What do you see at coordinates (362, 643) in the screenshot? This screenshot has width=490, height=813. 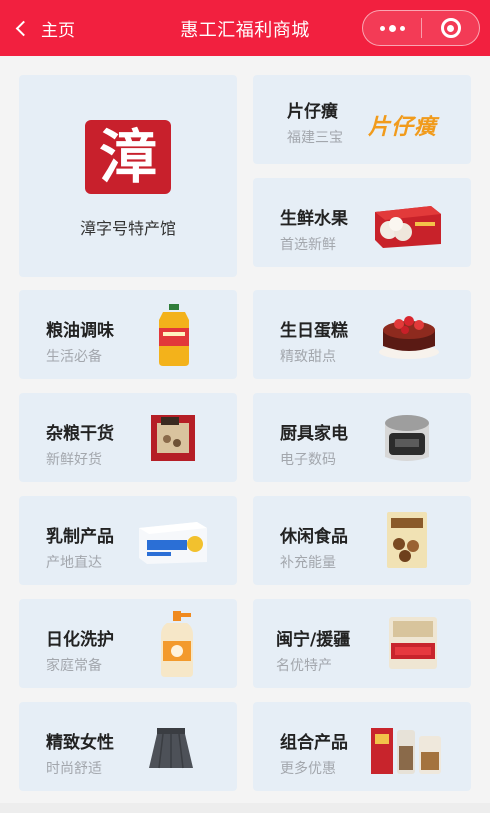 I see `category-card-minning-xinjiang: 闽宁/援疆 名优特产` at bounding box center [362, 643].